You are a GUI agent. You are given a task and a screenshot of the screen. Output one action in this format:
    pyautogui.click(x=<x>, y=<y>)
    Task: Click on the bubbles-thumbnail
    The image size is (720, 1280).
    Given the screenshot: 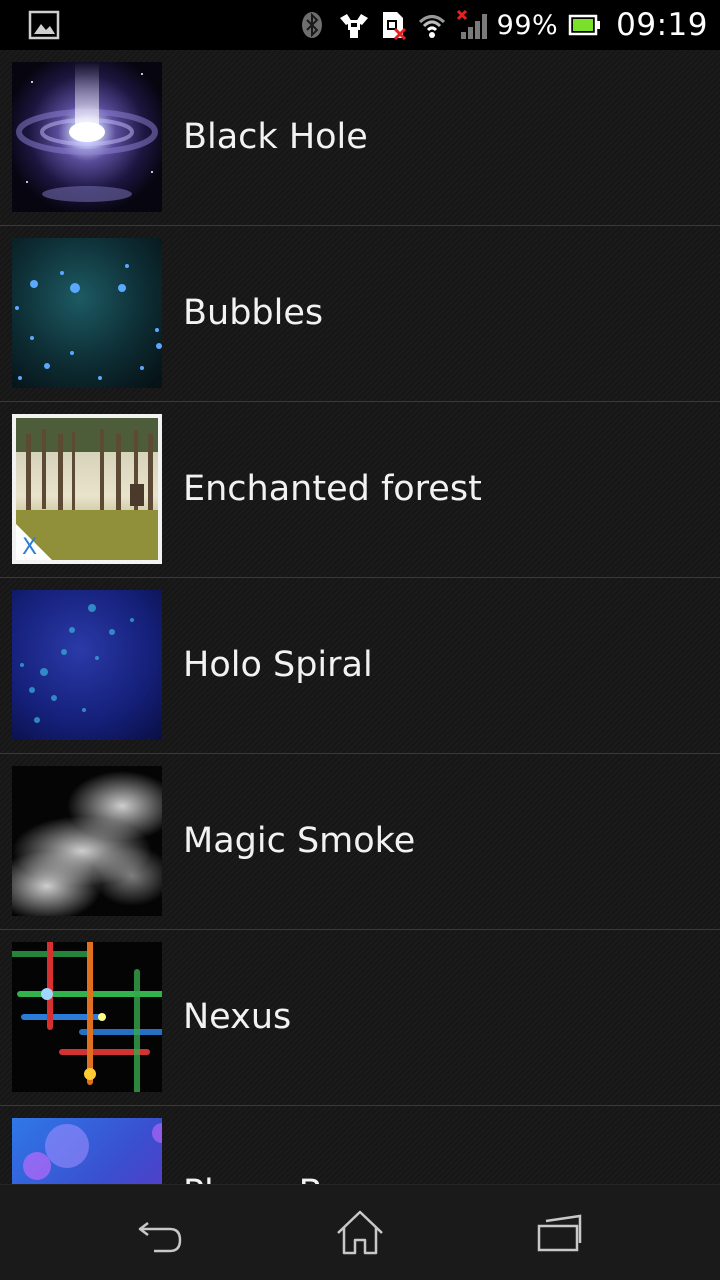 What is the action you would take?
    pyautogui.click(x=87, y=313)
    